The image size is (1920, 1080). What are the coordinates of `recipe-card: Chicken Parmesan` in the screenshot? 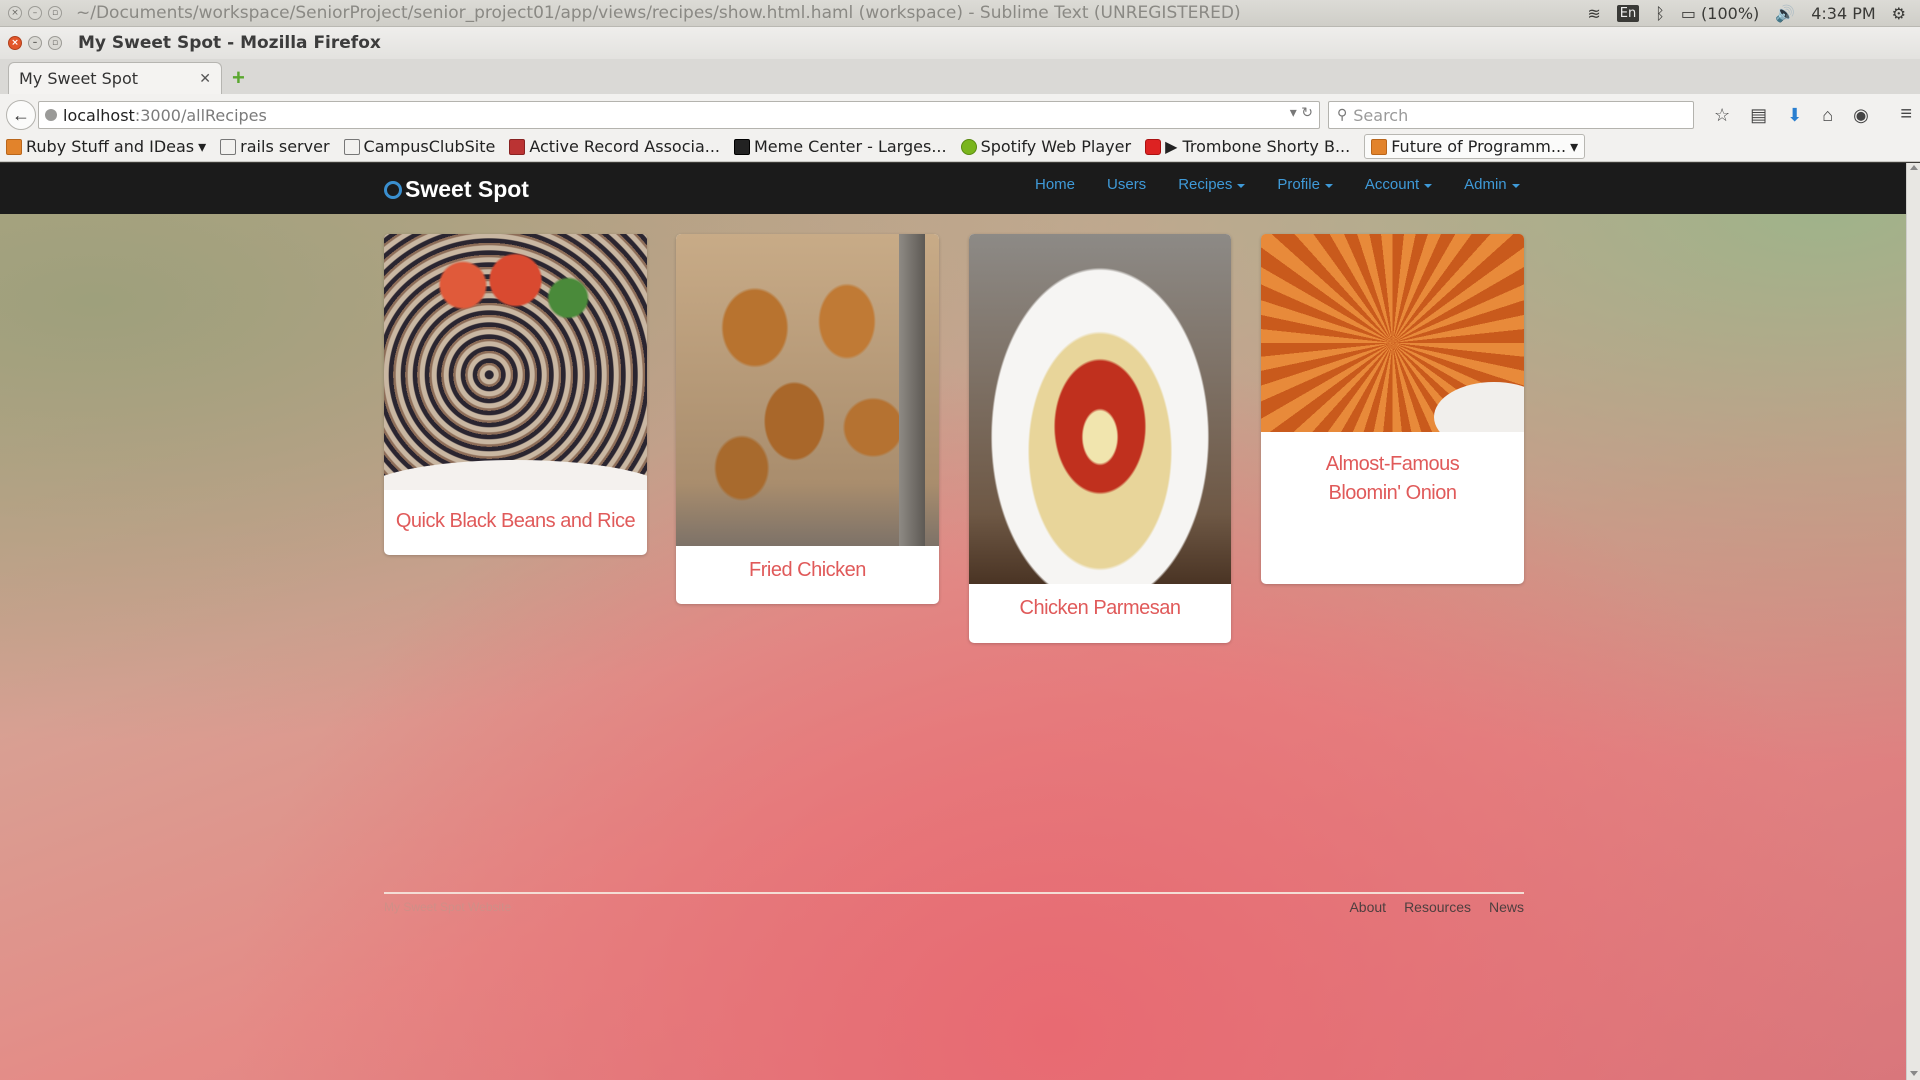 It's located at (1100, 438).